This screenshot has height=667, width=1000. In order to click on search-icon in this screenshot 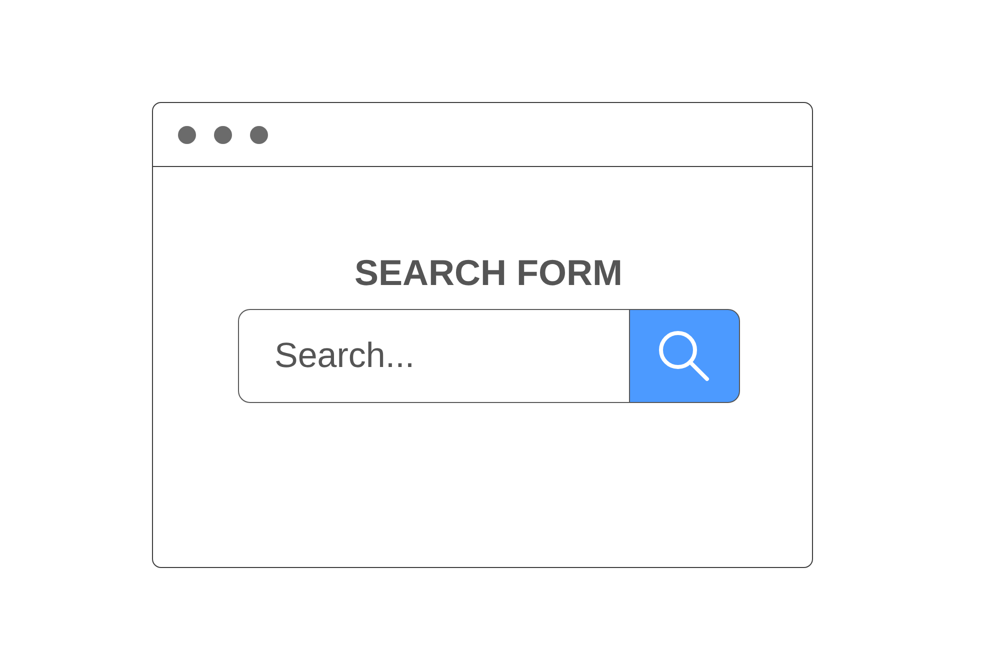, I will do `click(684, 356)`.